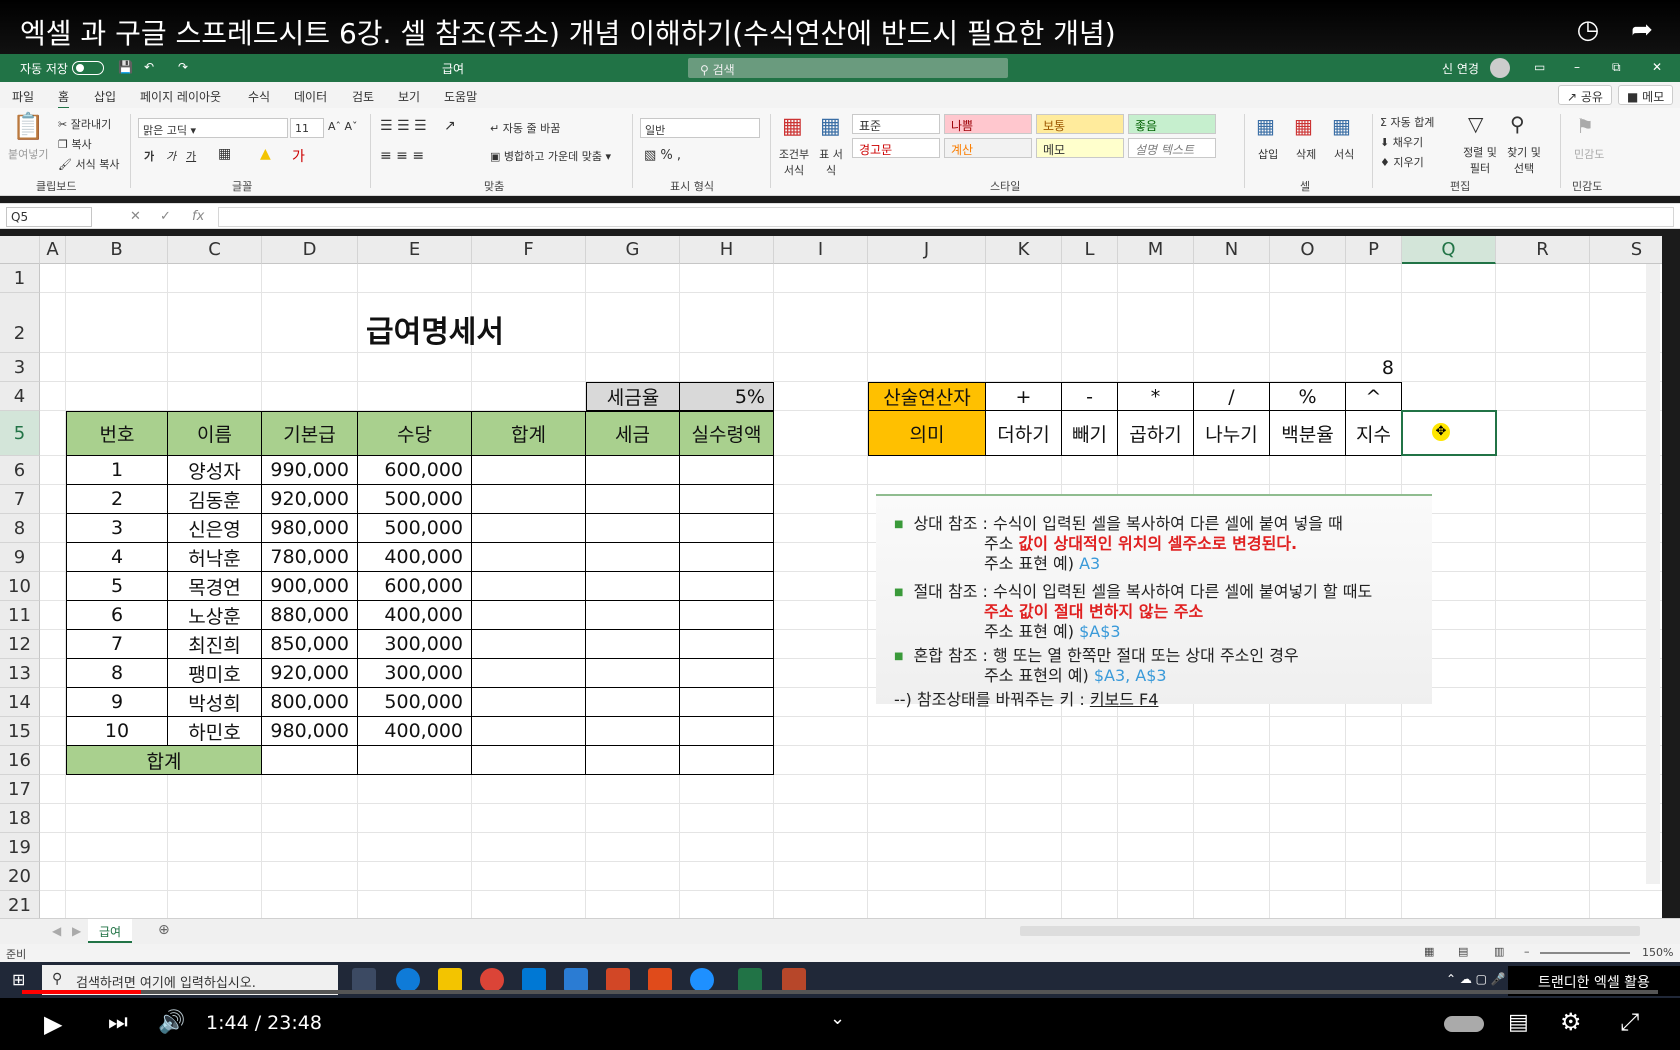 The width and height of the screenshot is (1680, 1050). What do you see at coordinates (727, 433) in the screenshot?
I see `table-header-6: 실수령액` at bounding box center [727, 433].